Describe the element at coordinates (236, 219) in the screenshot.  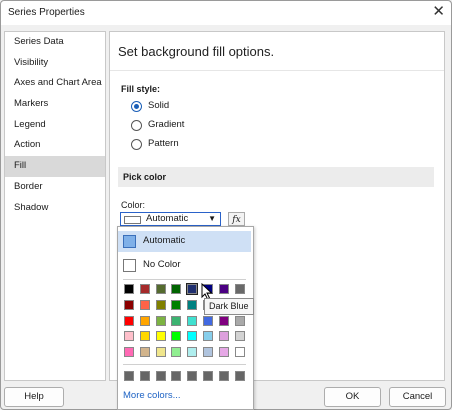
I see `expression-button: fx` at that location.